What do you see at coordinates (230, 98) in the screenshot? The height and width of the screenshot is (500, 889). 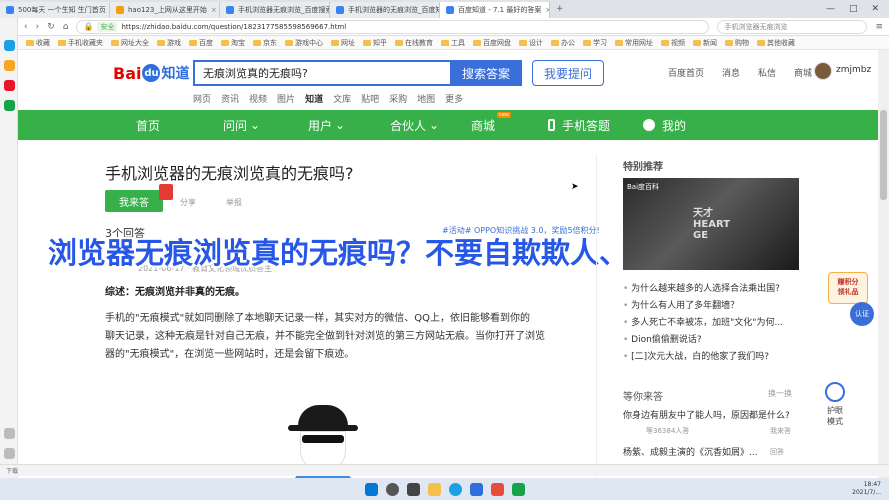 I see `subnav-news: 资讯` at bounding box center [230, 98].